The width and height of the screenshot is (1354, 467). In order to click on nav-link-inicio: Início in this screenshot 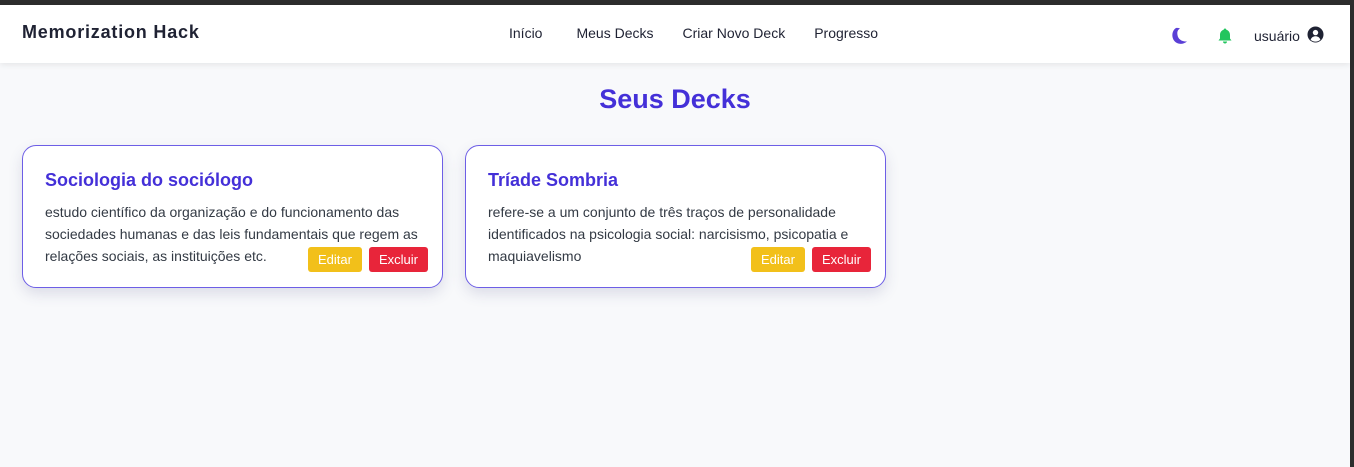, I will do `click(525, 33)`.